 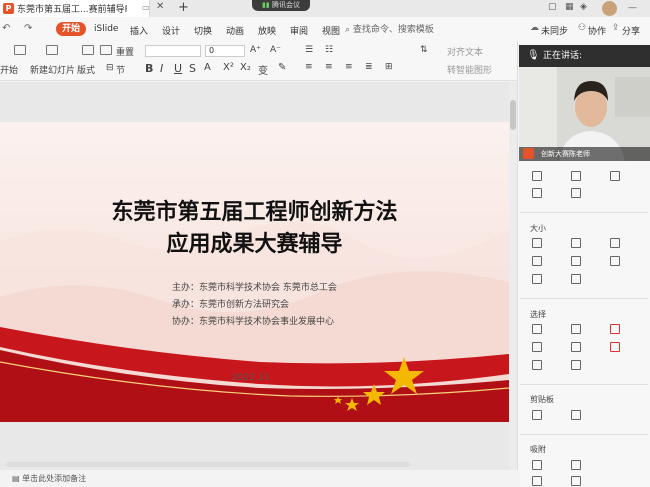 I want to click on copy-icon, so click(x=537, y=415).